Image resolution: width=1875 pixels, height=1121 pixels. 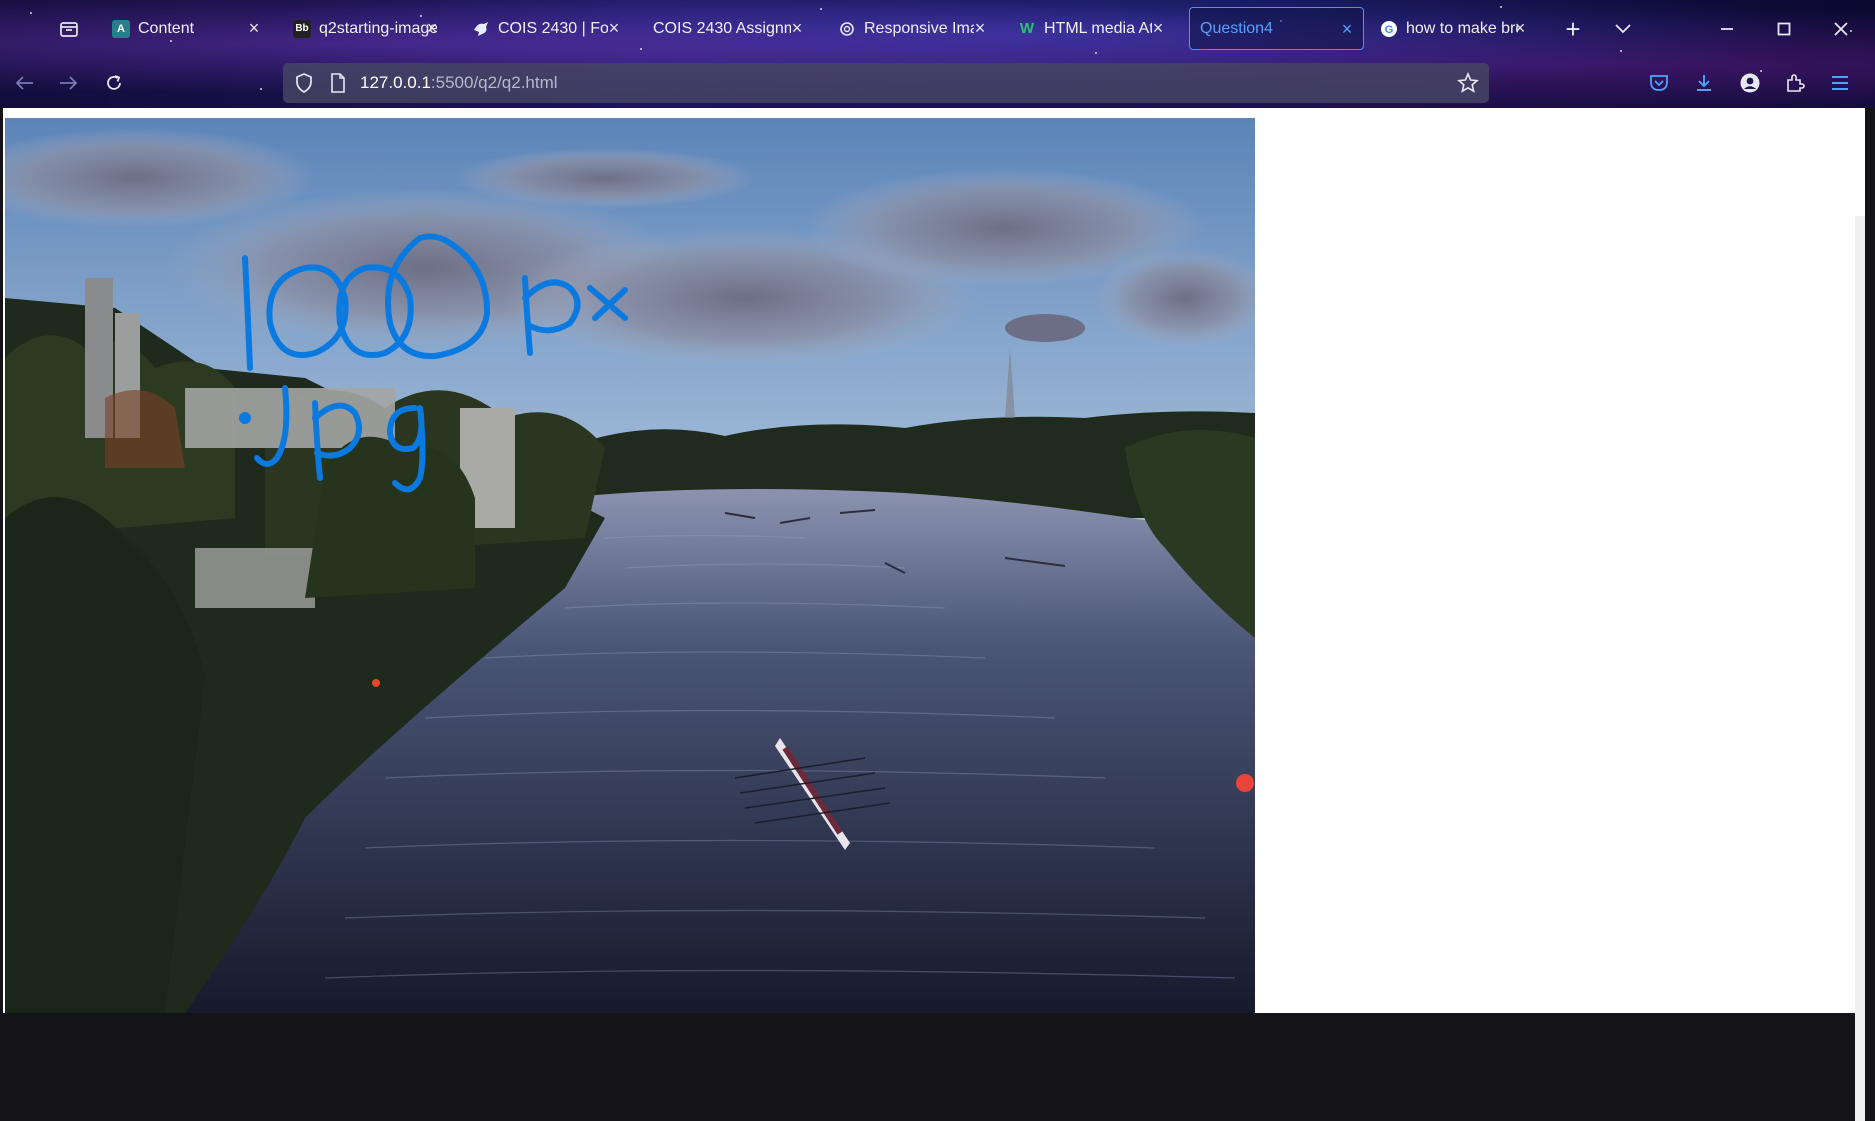 I want to click on forward-button, so click(x=69, y=83).